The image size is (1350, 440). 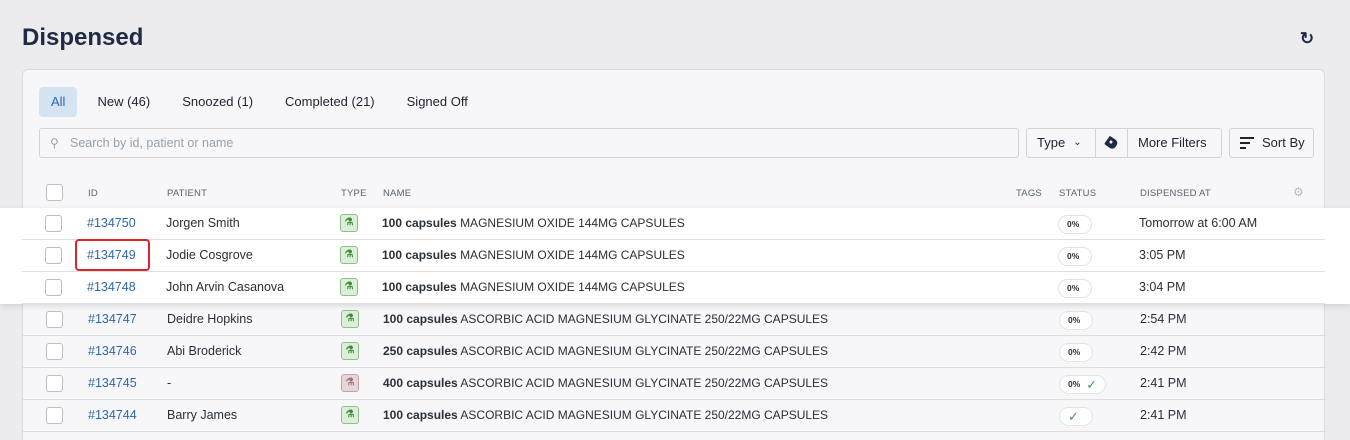 What do you see at coordinates (1163, 319) in the screenshot?
I see `row-dispensed-at: 2:54 PM` at bounding box center [1163, 319].